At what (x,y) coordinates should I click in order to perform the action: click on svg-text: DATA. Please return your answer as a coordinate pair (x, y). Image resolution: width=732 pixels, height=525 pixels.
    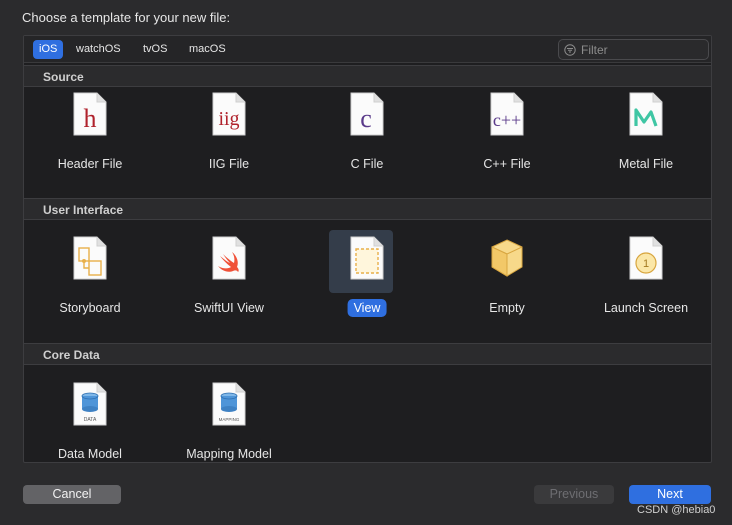
    Looking at the image, I should click on (90, 420).